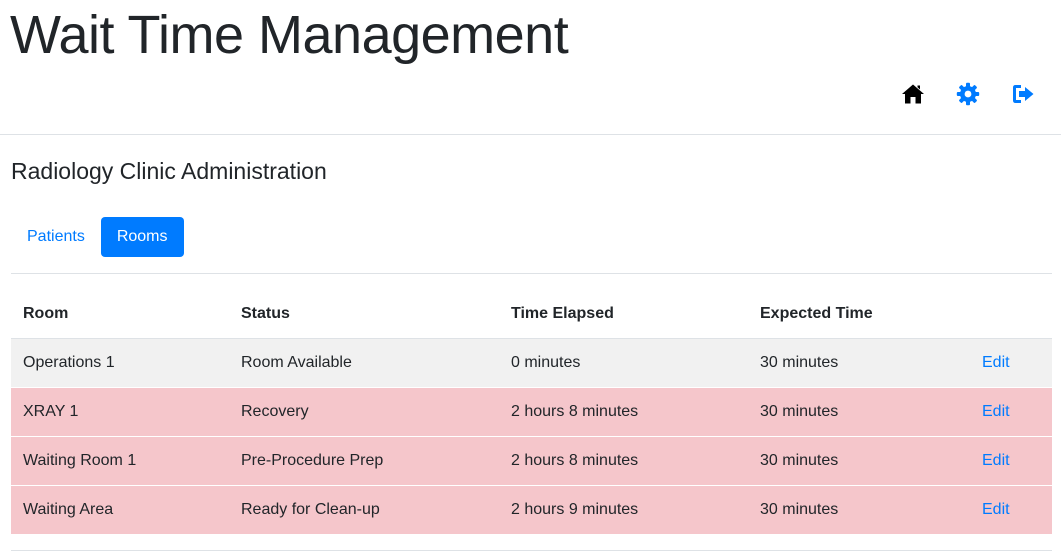 The image size is (1061, 557). Describe the element at coordinates (913, 94) in the screenshot. I see `home-icon` at that location.